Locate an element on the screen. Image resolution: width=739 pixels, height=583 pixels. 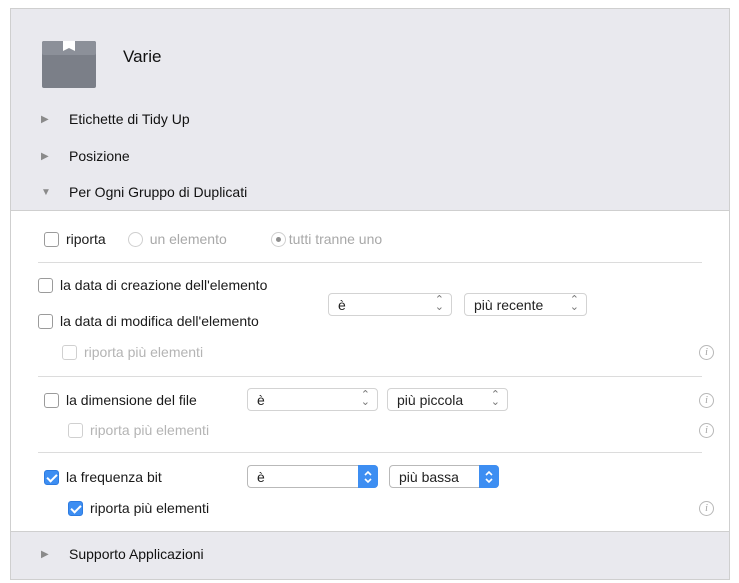
bitrate-label: la frequenza bit is located at coordinates (114, 477).